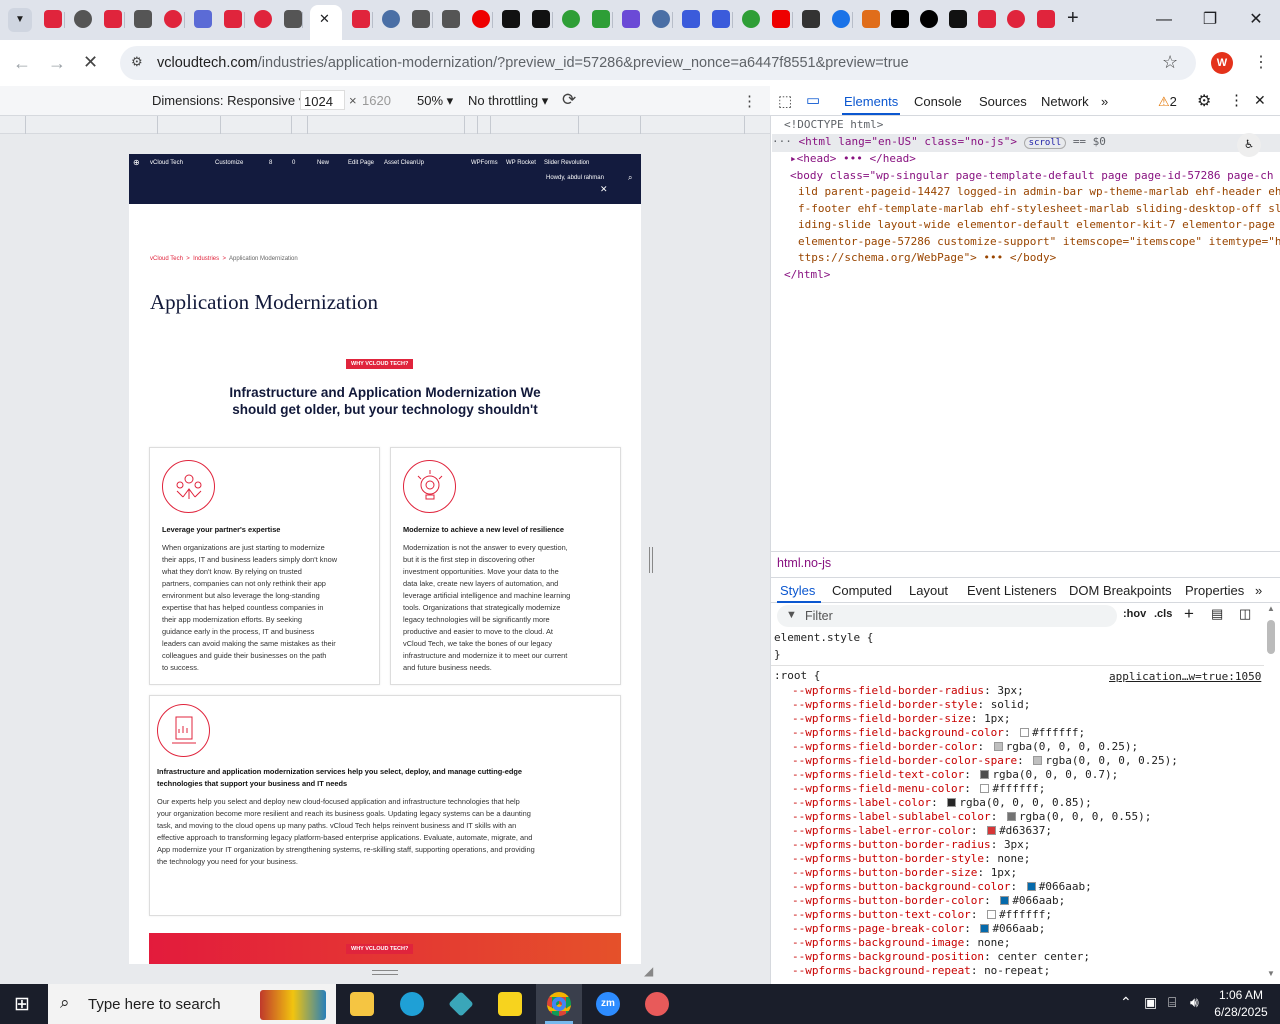  I want to click on taskbar-search: ⌕ Type here to search, so click(192, 1004).